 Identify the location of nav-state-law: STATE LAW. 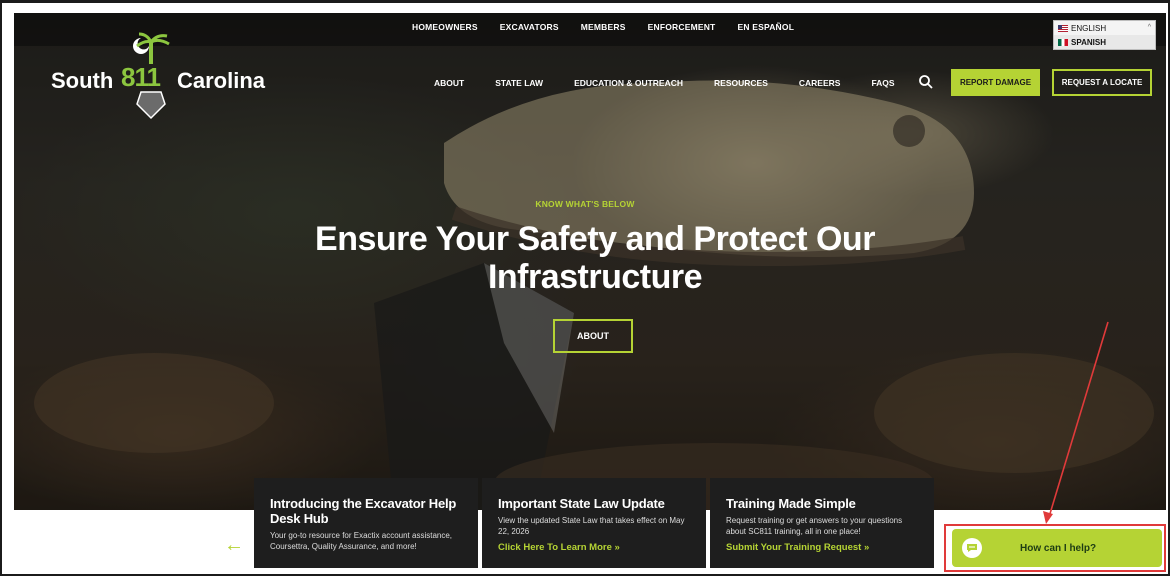
(519, 83).